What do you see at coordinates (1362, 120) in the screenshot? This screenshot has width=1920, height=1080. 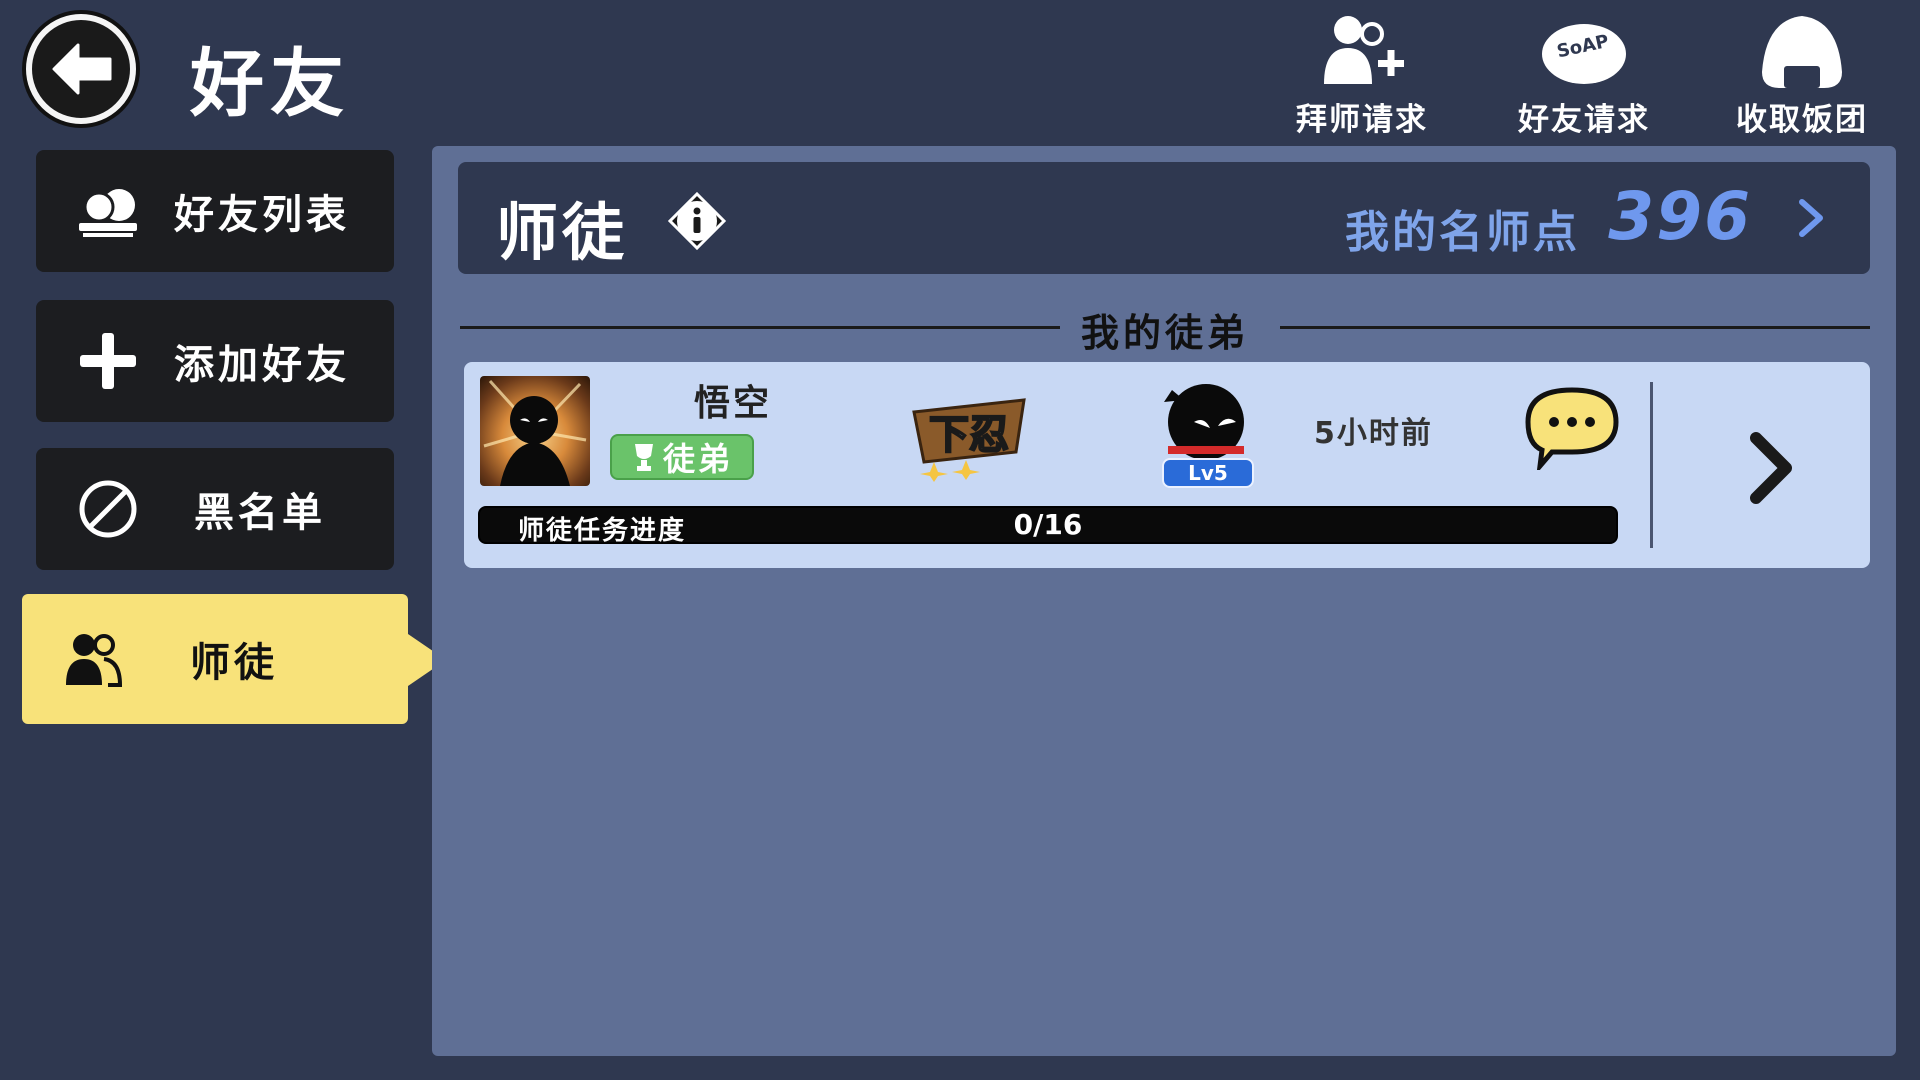 I see `master-request-label: 拜师请求` at bounding box center [1362, 120].